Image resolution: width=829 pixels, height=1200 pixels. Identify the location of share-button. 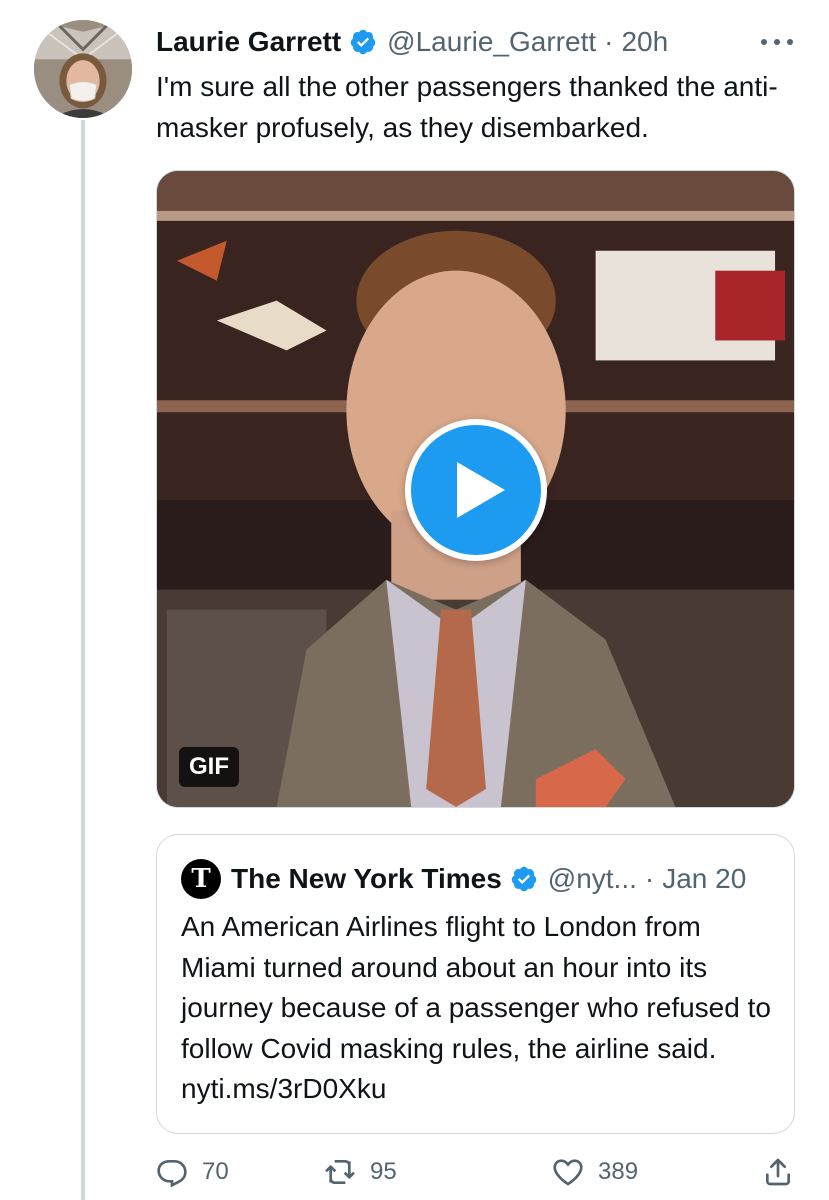
(778, 1172).